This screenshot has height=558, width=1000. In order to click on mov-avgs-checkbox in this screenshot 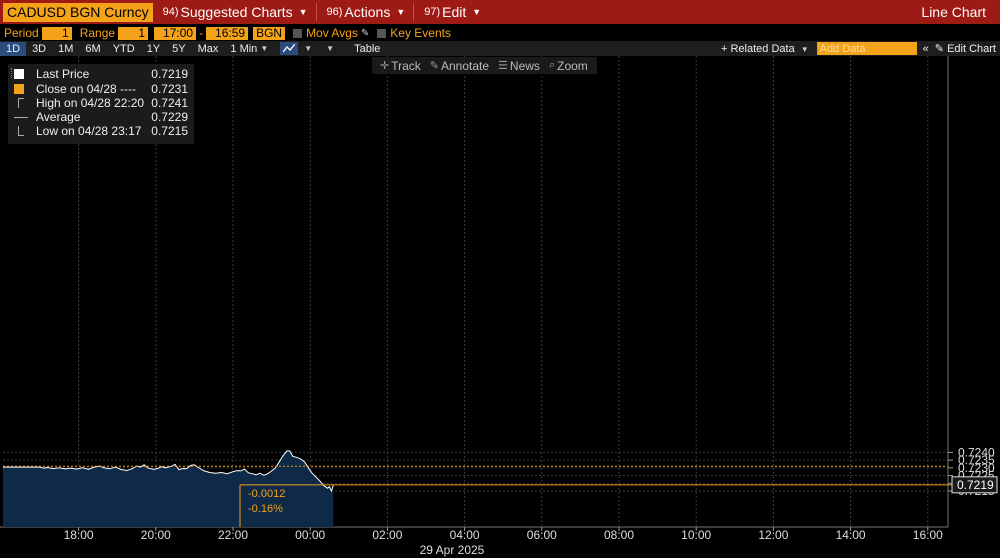, I will do `click(298, 33)`.